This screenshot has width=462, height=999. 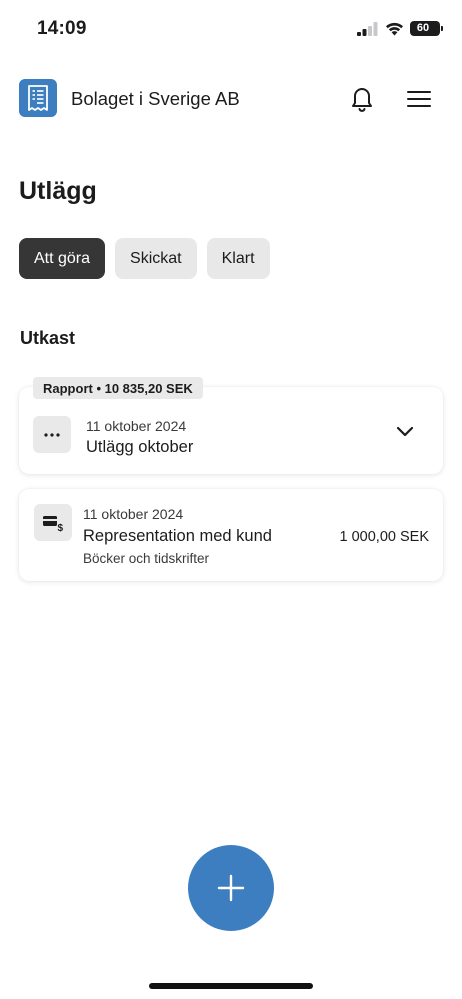 I want to click on battery-icon: 60, so click(x=426, y=28).